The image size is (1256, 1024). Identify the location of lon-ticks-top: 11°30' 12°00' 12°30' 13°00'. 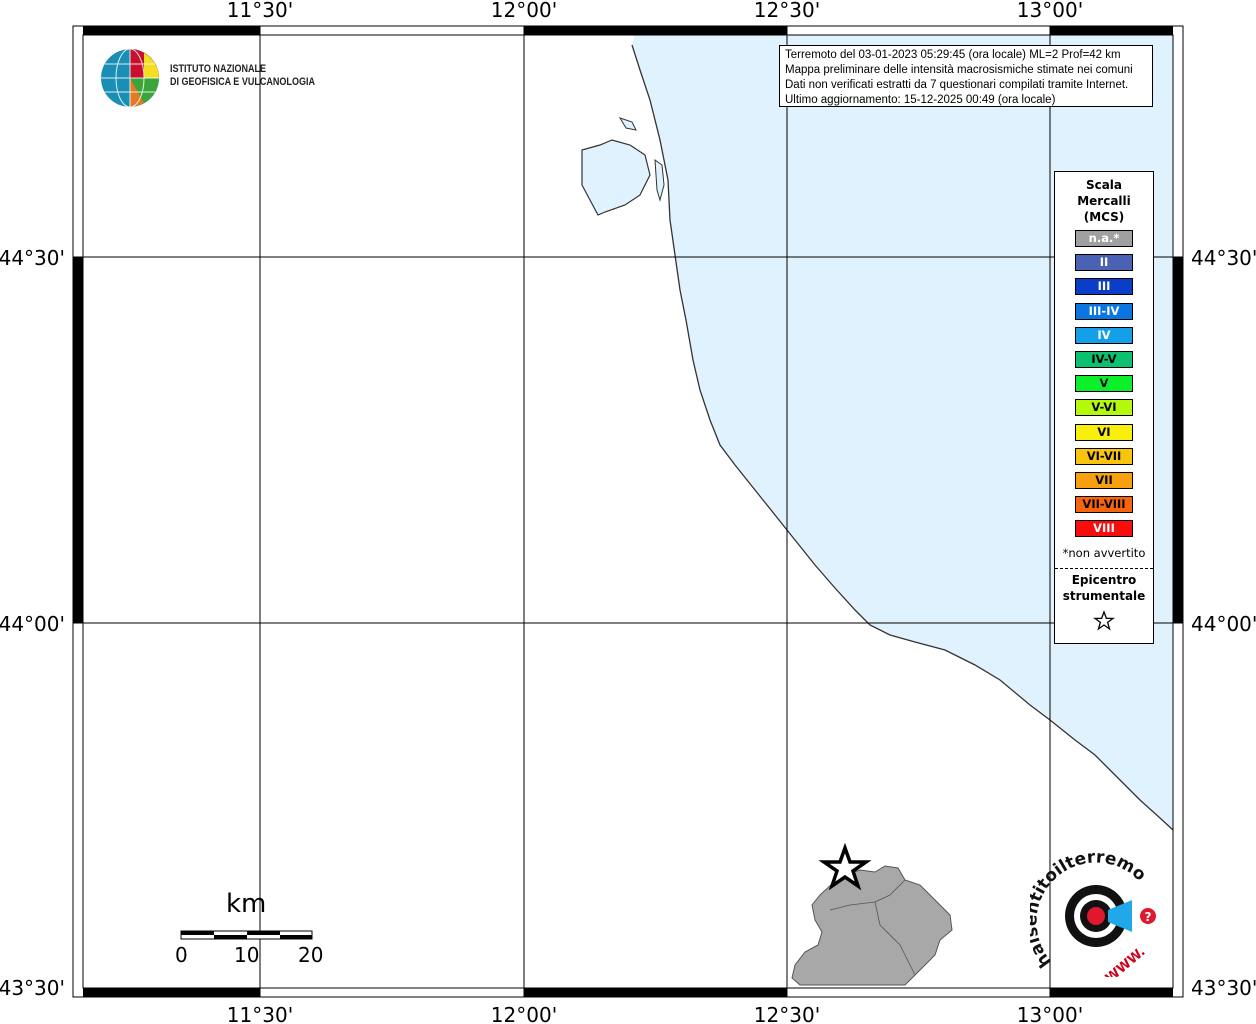
(655, 11).